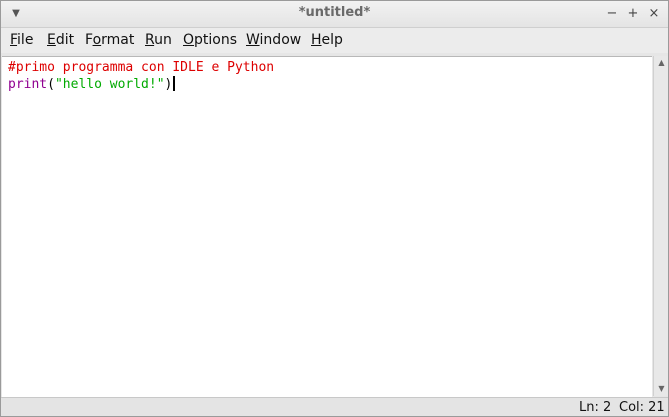 This screenshot has height=417, width=669. I want to click on window-title: *untitled*, so click(334, 12).